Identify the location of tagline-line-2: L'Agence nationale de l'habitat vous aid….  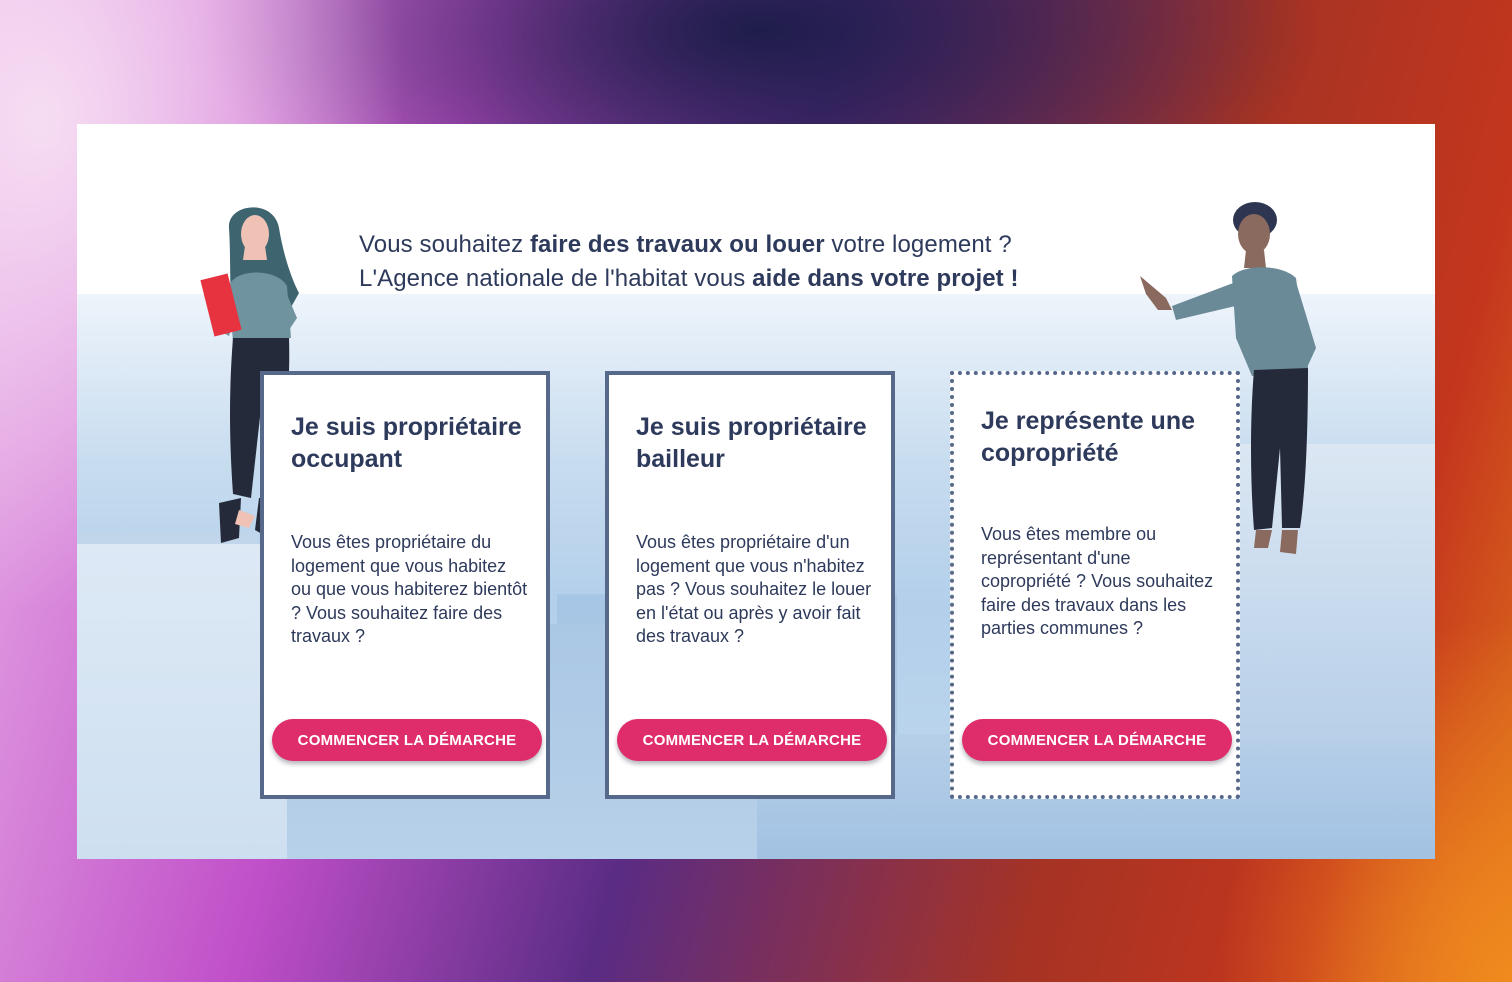
(759, 279).